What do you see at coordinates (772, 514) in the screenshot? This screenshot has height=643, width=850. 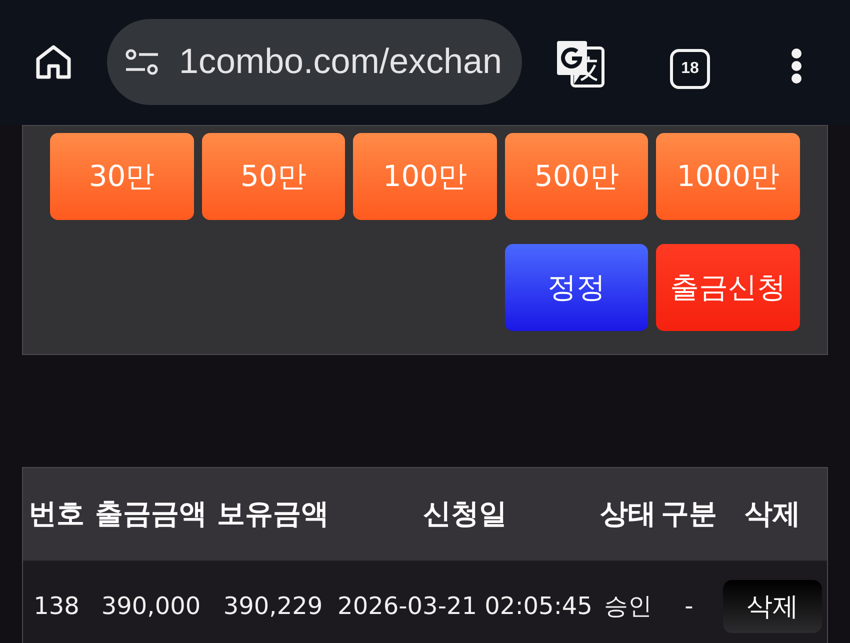 I see `column-header: 삭제` at bounding box center [772, 514].